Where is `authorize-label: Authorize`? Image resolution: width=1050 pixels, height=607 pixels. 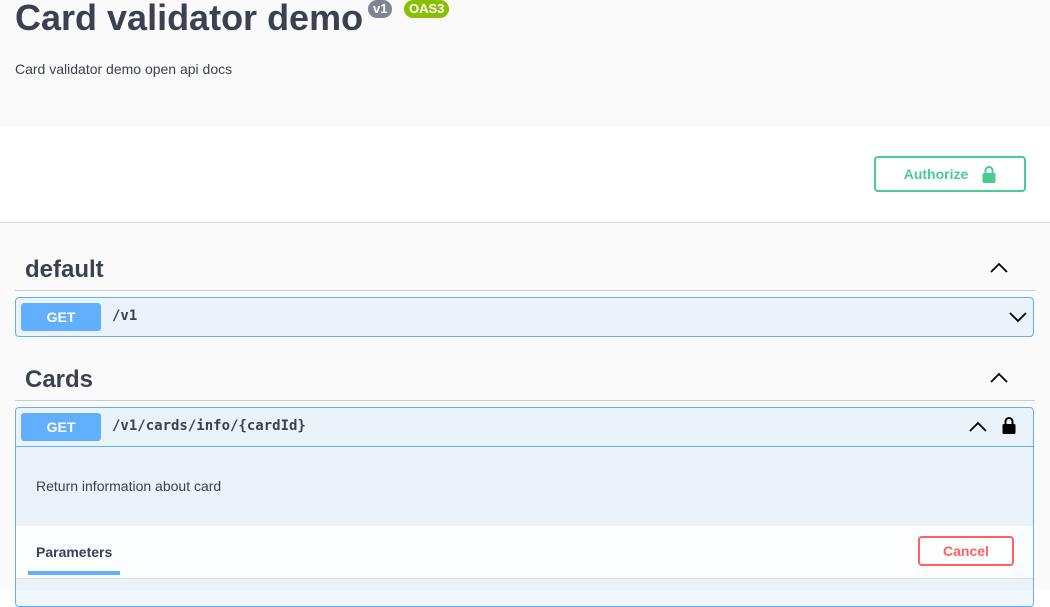
authorize-label: Authorize is located at coordinates (936, 174).